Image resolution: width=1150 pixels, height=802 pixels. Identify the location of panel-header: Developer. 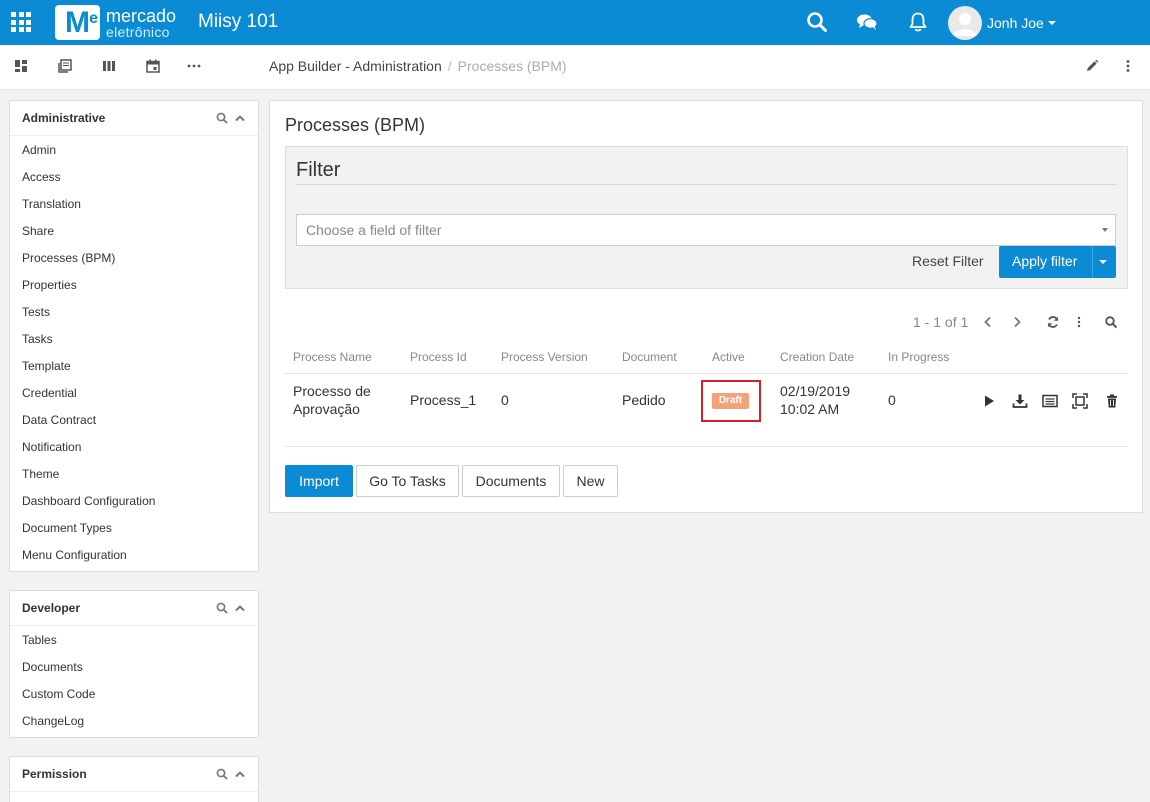
(134, 608).